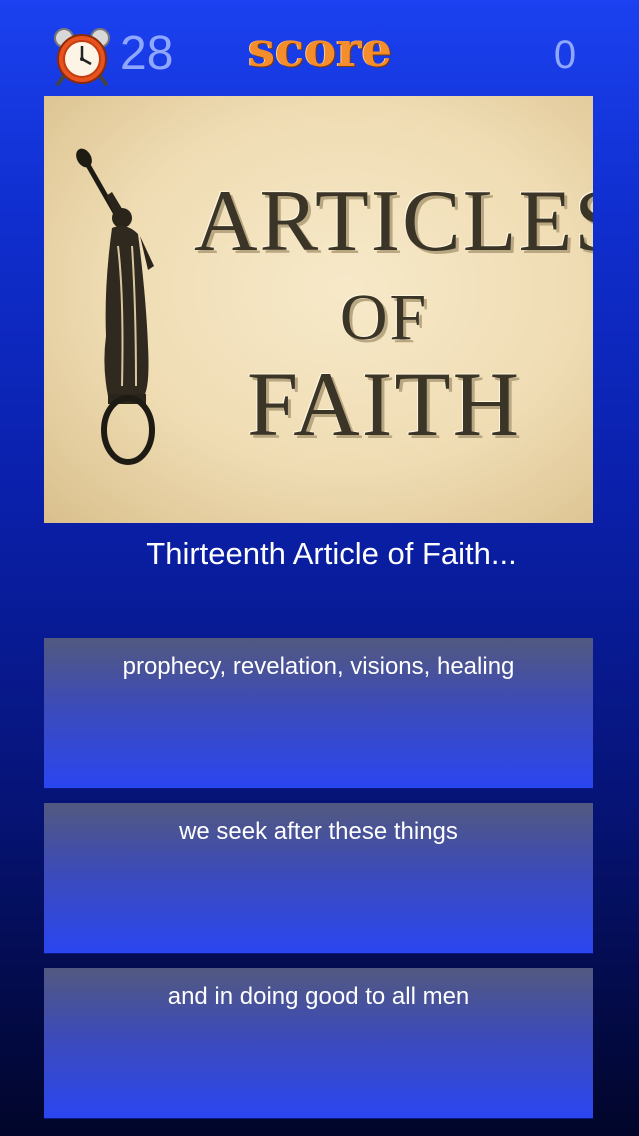 The height and width of the screenshot is (1136, 639). I want to click on score-title: score, so click(320, 50).